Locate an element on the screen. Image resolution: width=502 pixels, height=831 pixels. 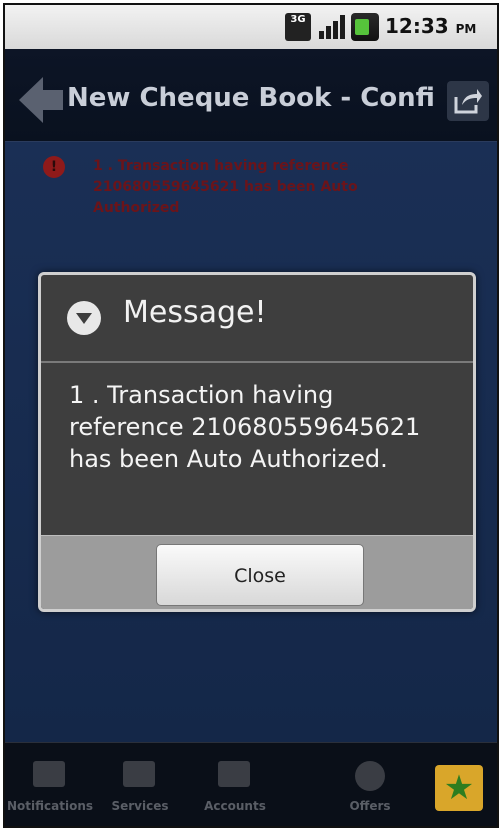
clock-time: 12:33 is located at coordinates (417, 26).